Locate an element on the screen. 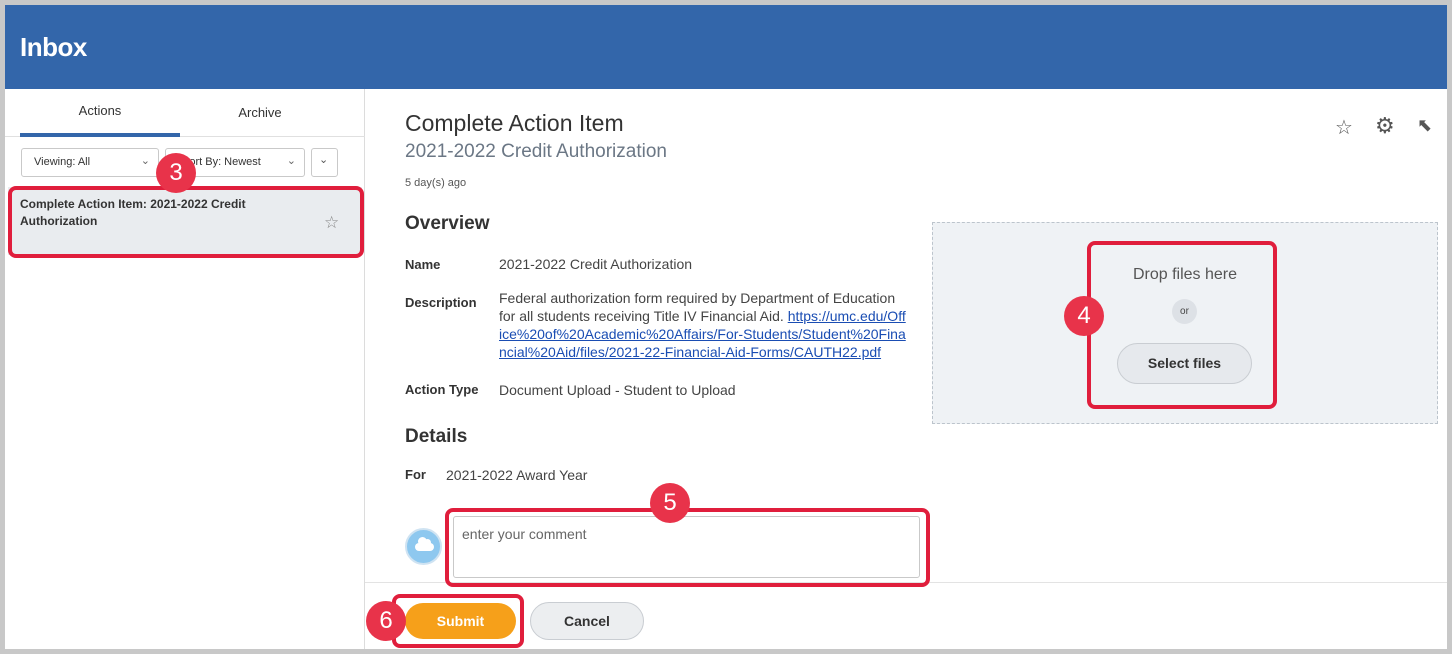 This screenshot has height=654, width=1452. app-header: Inbox is located at coordinates (726, 47).